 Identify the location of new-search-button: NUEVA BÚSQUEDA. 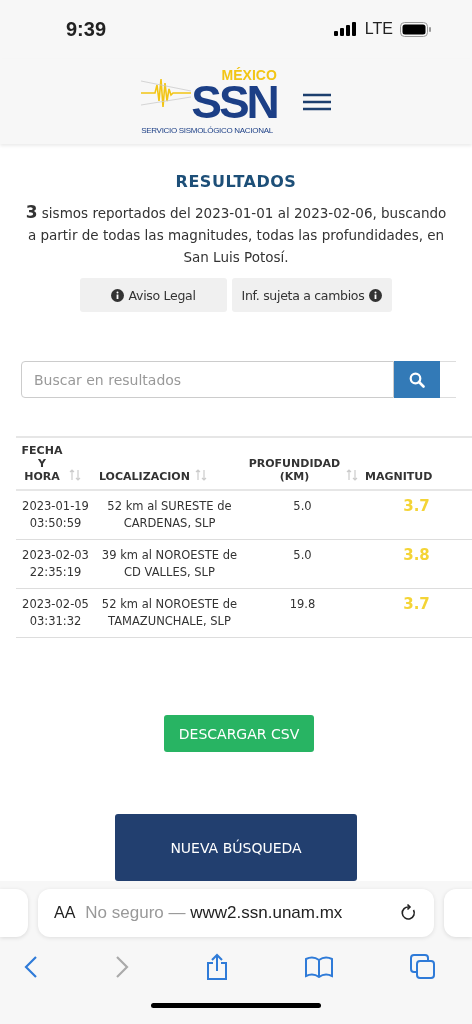
(236, 848).